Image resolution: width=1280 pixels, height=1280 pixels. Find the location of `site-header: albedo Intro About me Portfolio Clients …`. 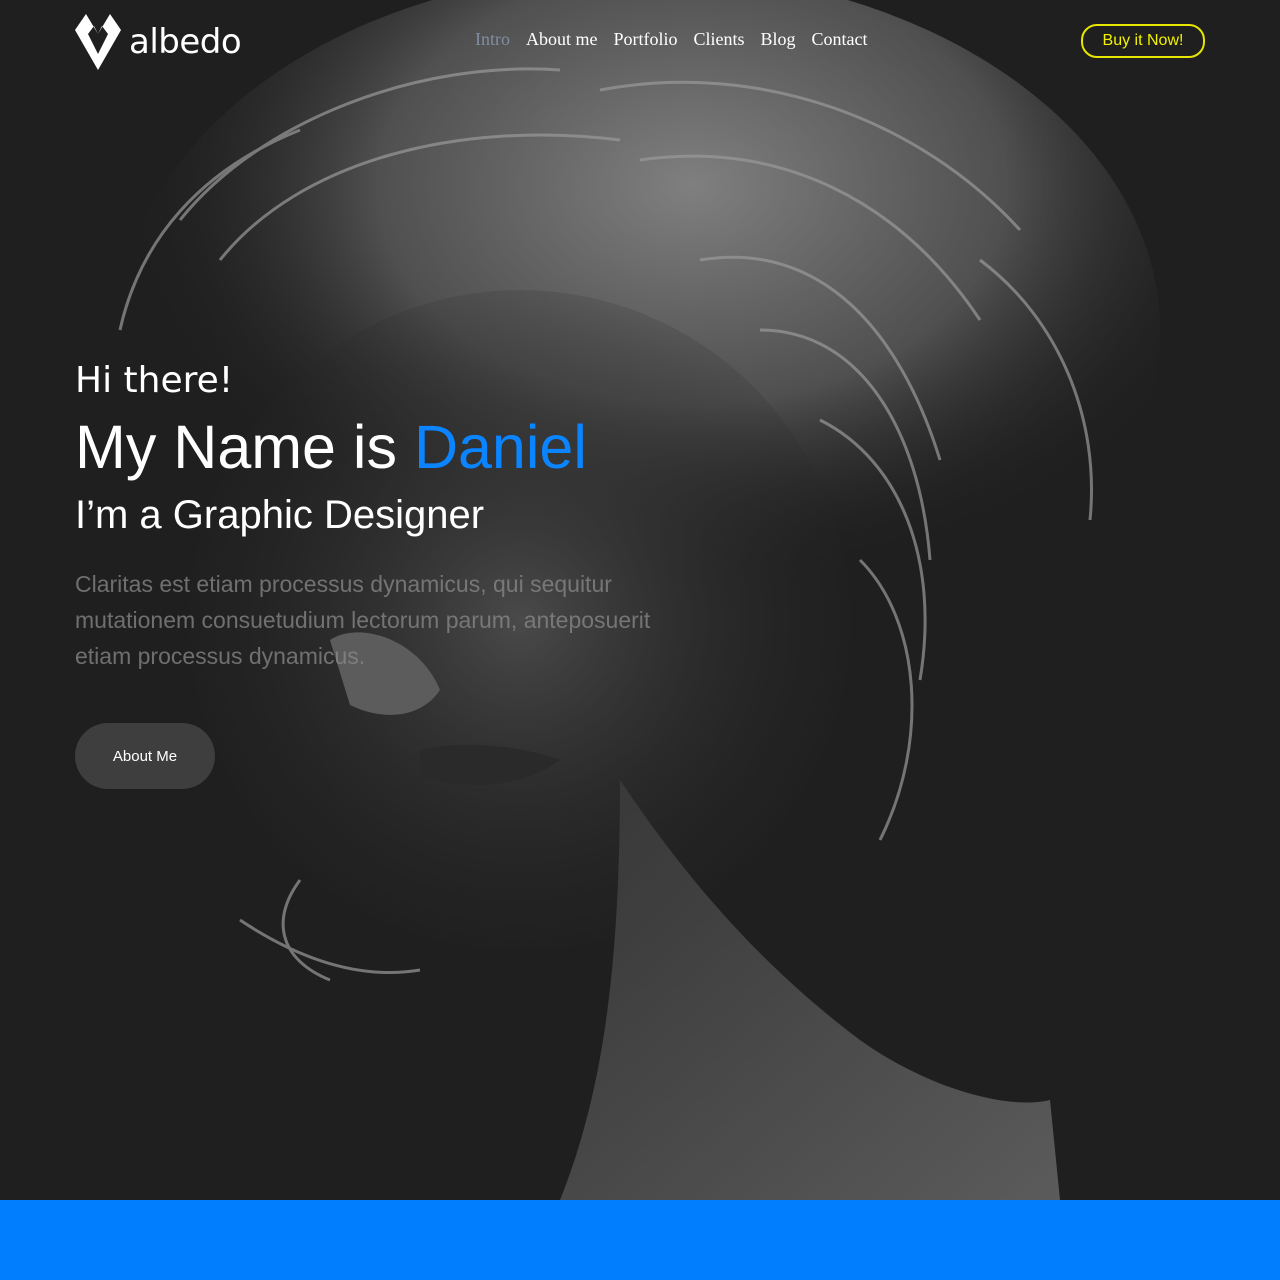

site-header: albedo Intro About me Portfolio Clients … is located at coordinates (640, 40).